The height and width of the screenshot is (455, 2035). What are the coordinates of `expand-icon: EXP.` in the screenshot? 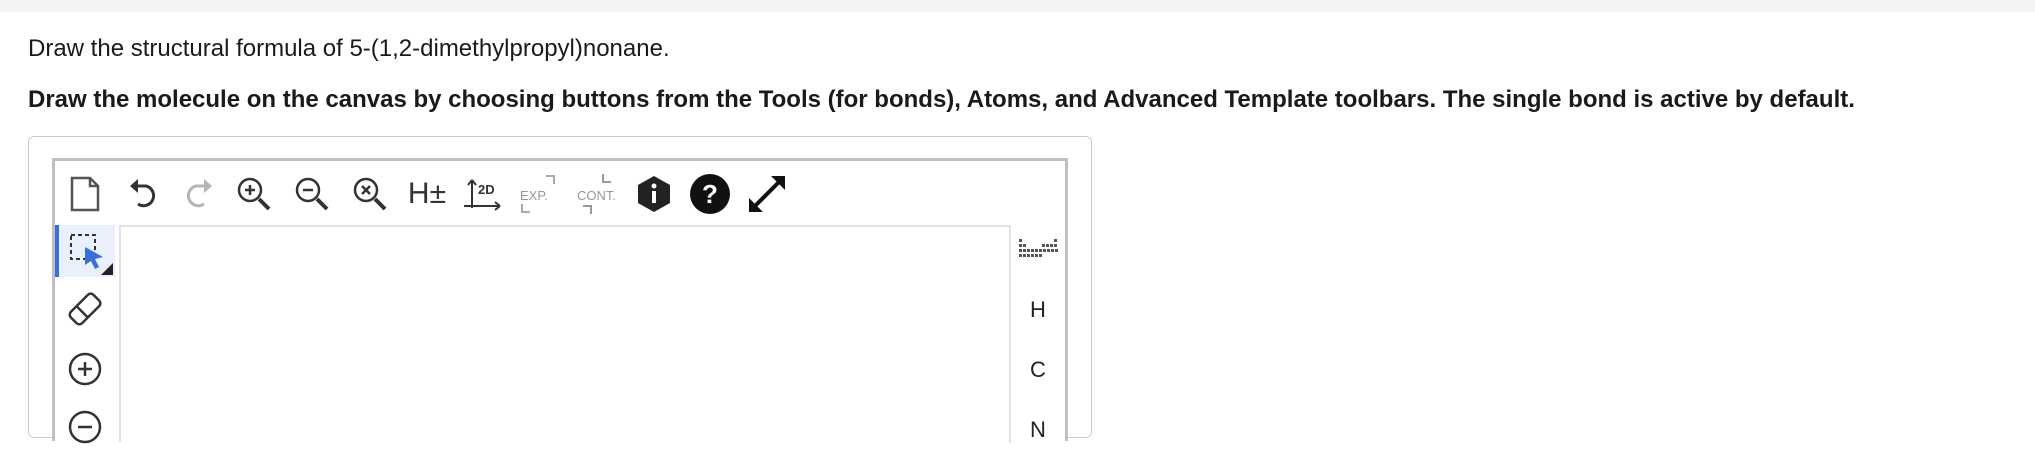 It's located at (539, 194).